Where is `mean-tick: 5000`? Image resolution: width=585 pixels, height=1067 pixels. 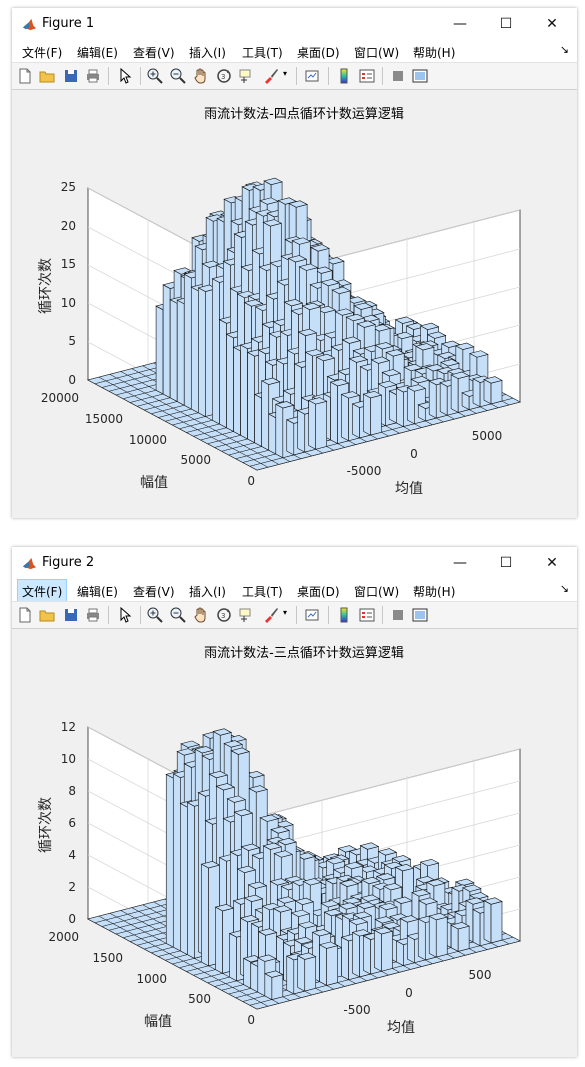
mean-tick: 5000 is located at coordinates (487, 436).